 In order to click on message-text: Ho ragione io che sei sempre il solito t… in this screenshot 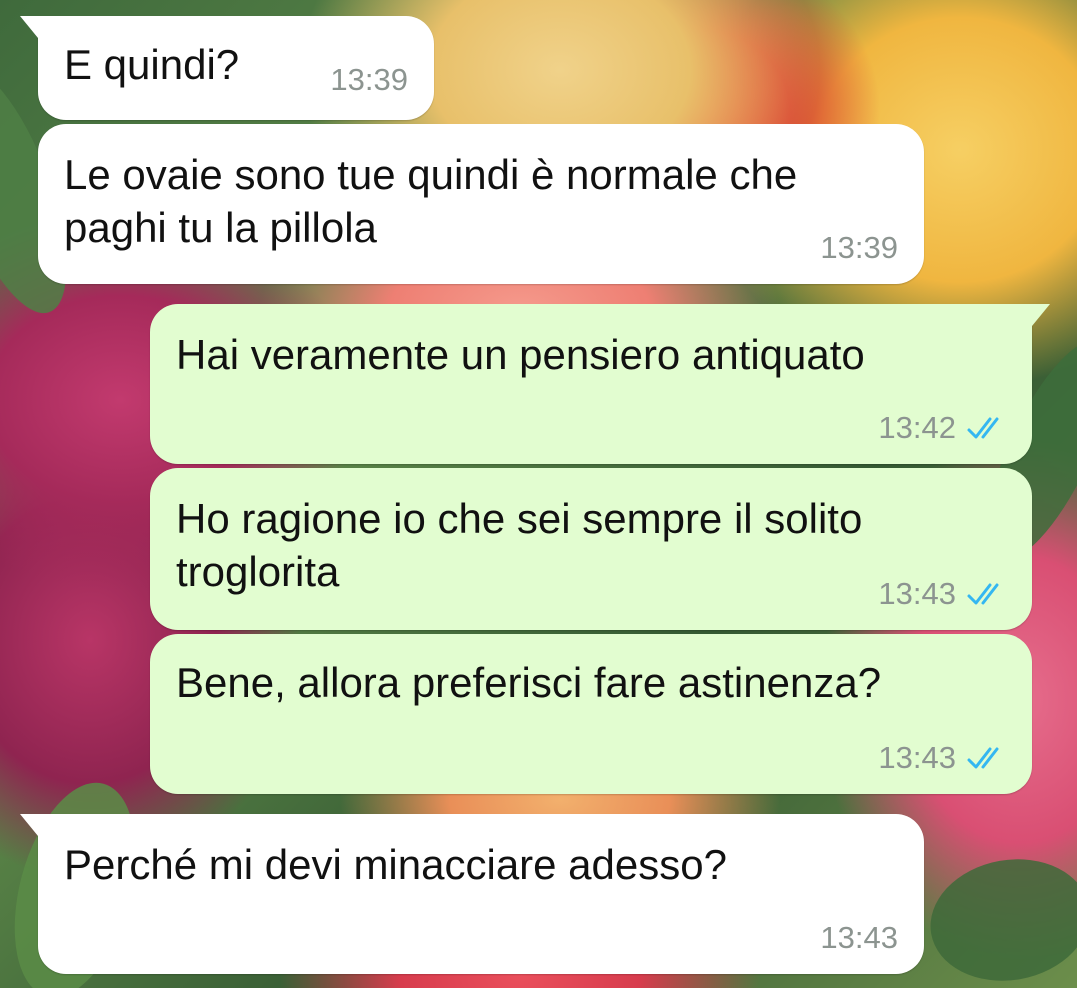, I will do `click(525, 545)`.